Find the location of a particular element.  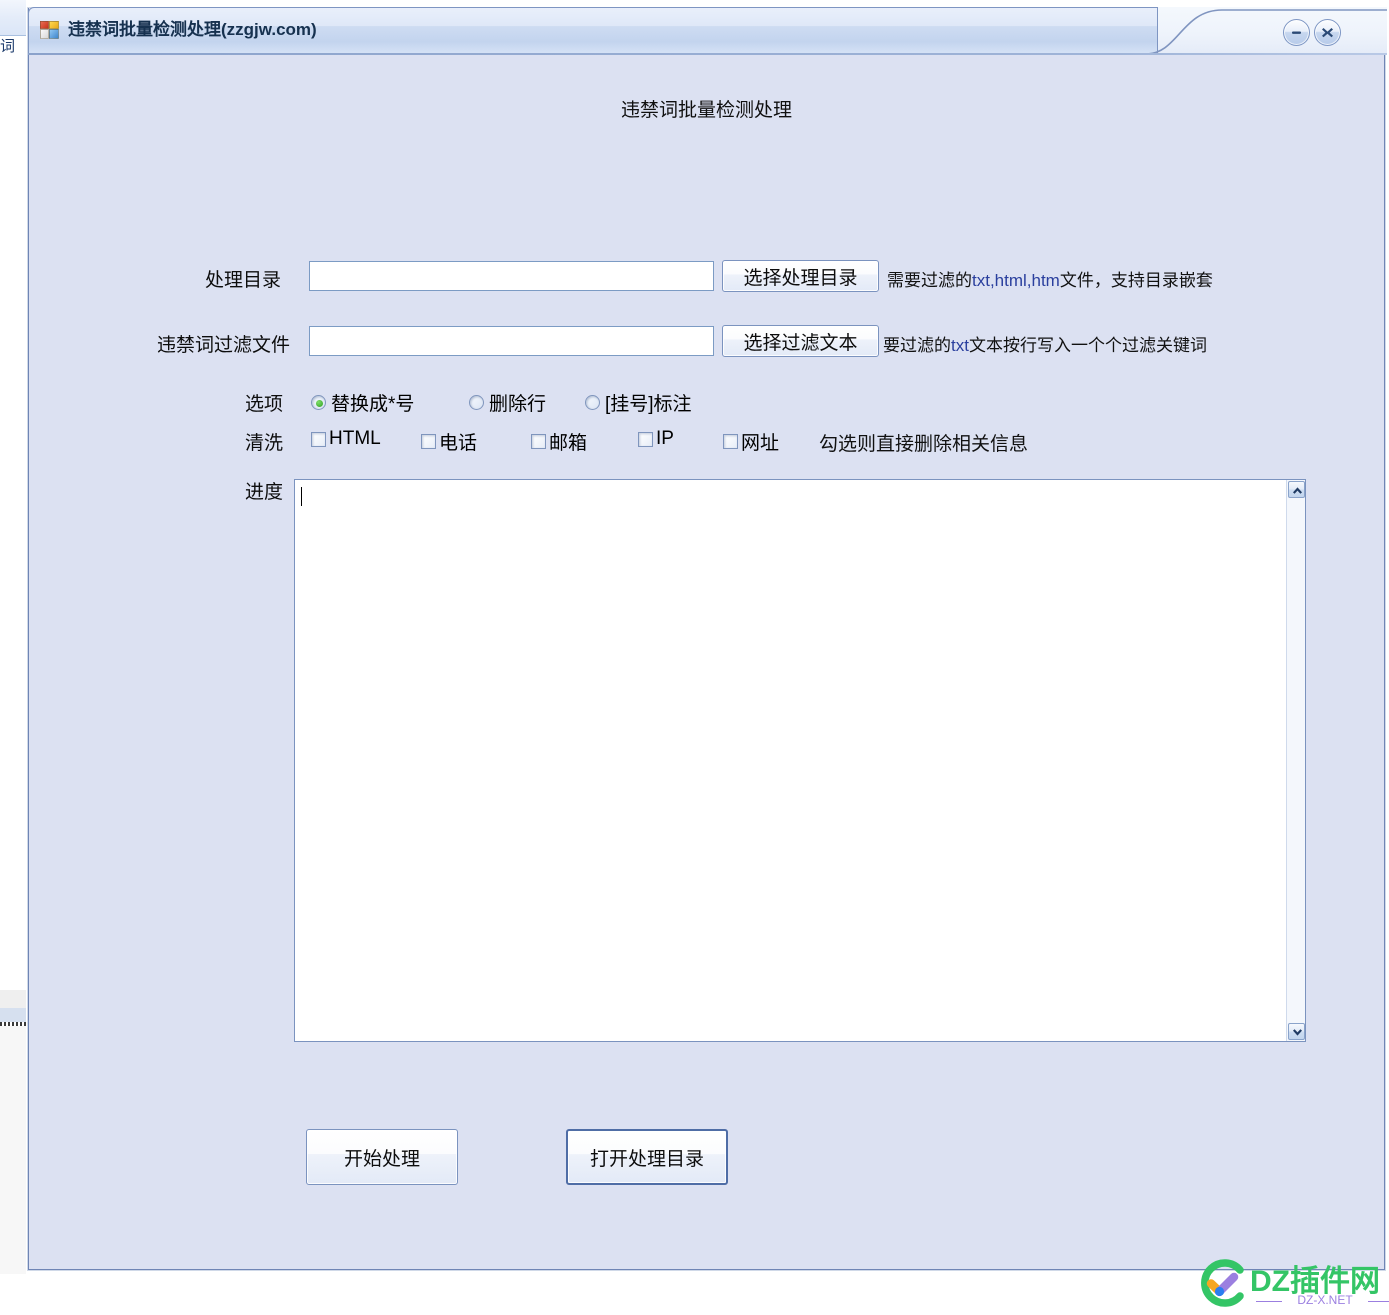

option-delete-line-label: 删除行 is located at coordinates (517, 402).